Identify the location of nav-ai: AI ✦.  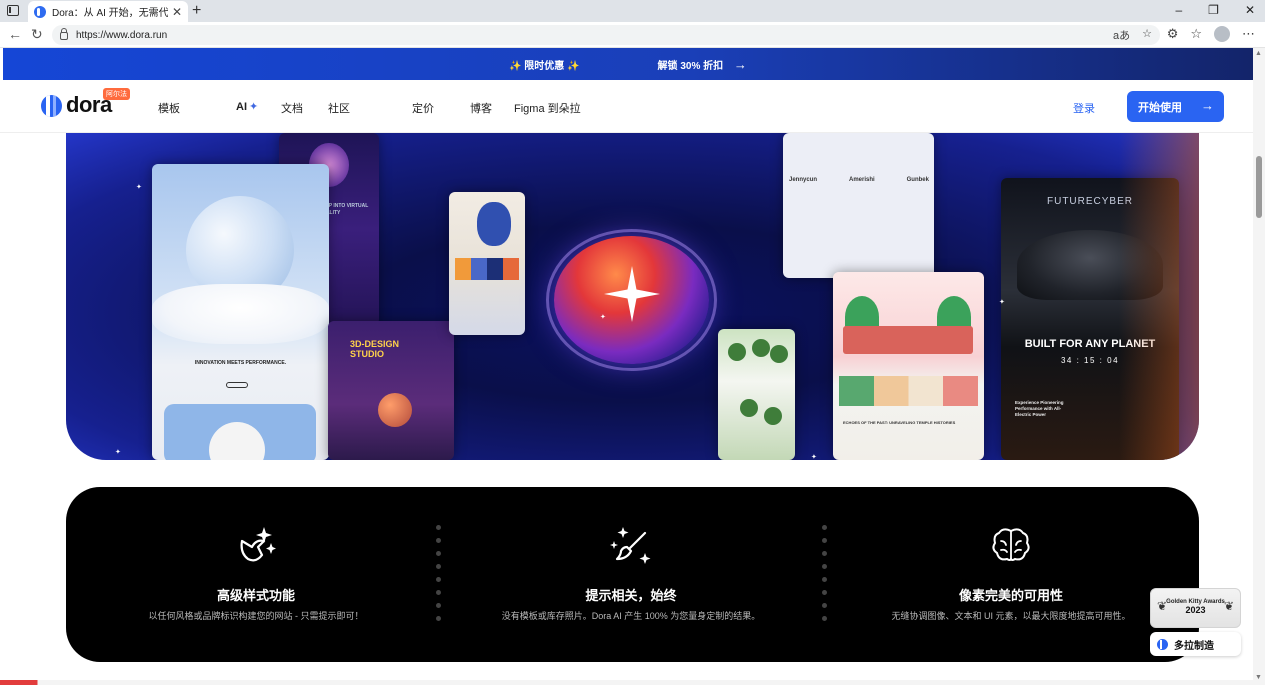
(247, 106).